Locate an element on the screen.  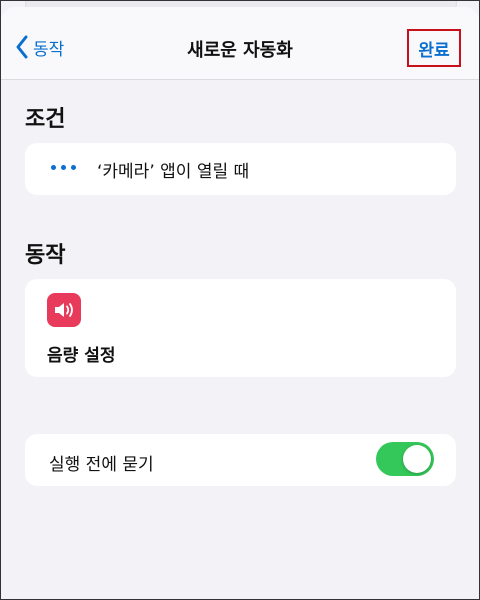
done-button: 완료 is located at coordinates (434, 48).